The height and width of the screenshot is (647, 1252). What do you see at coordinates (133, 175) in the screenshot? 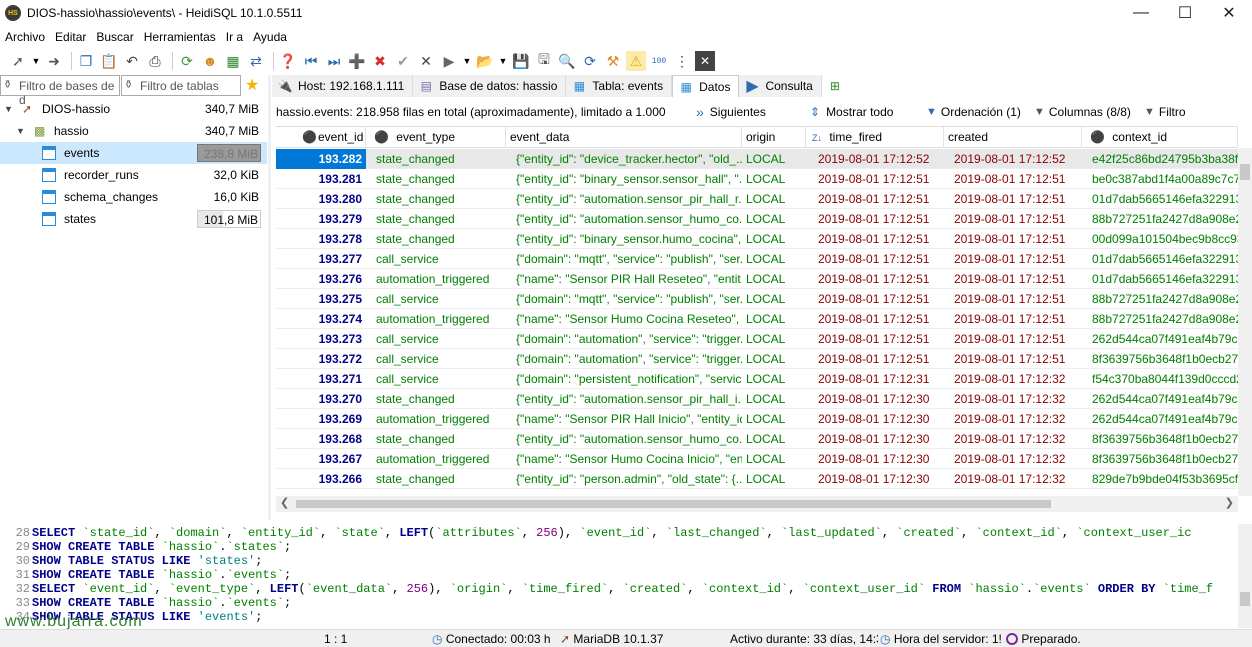
I see `tree-item-recorder-runs: recorder_runs 32,0 KiB` at bounding box center [133, 175].